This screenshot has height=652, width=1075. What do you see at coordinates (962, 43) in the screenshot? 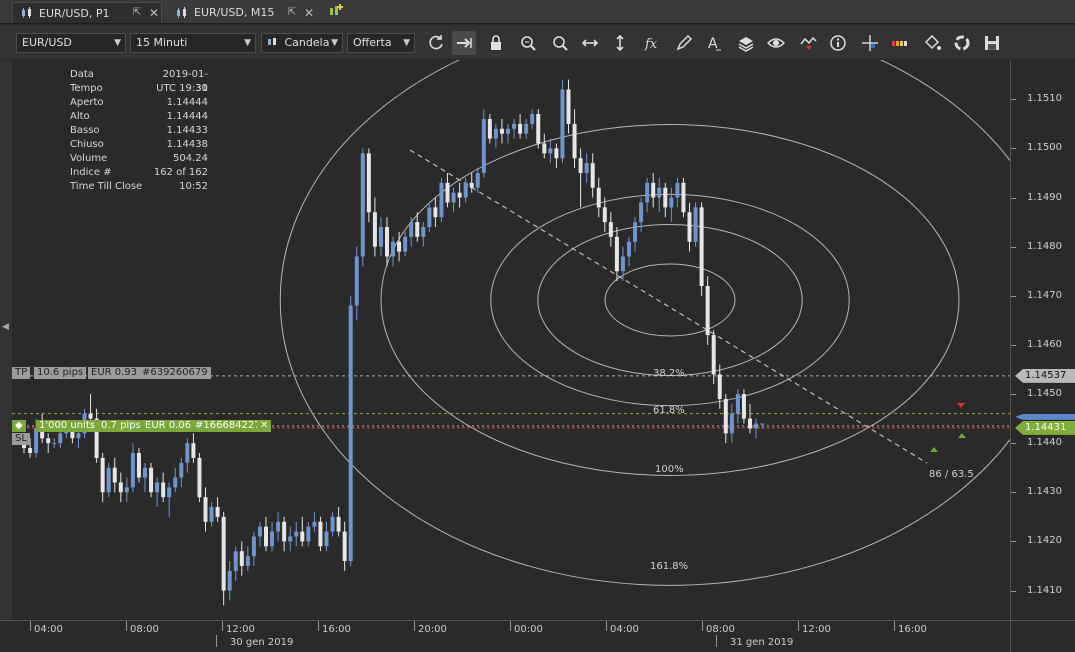
I see `recycle-button` at bounding box center [962, 43].